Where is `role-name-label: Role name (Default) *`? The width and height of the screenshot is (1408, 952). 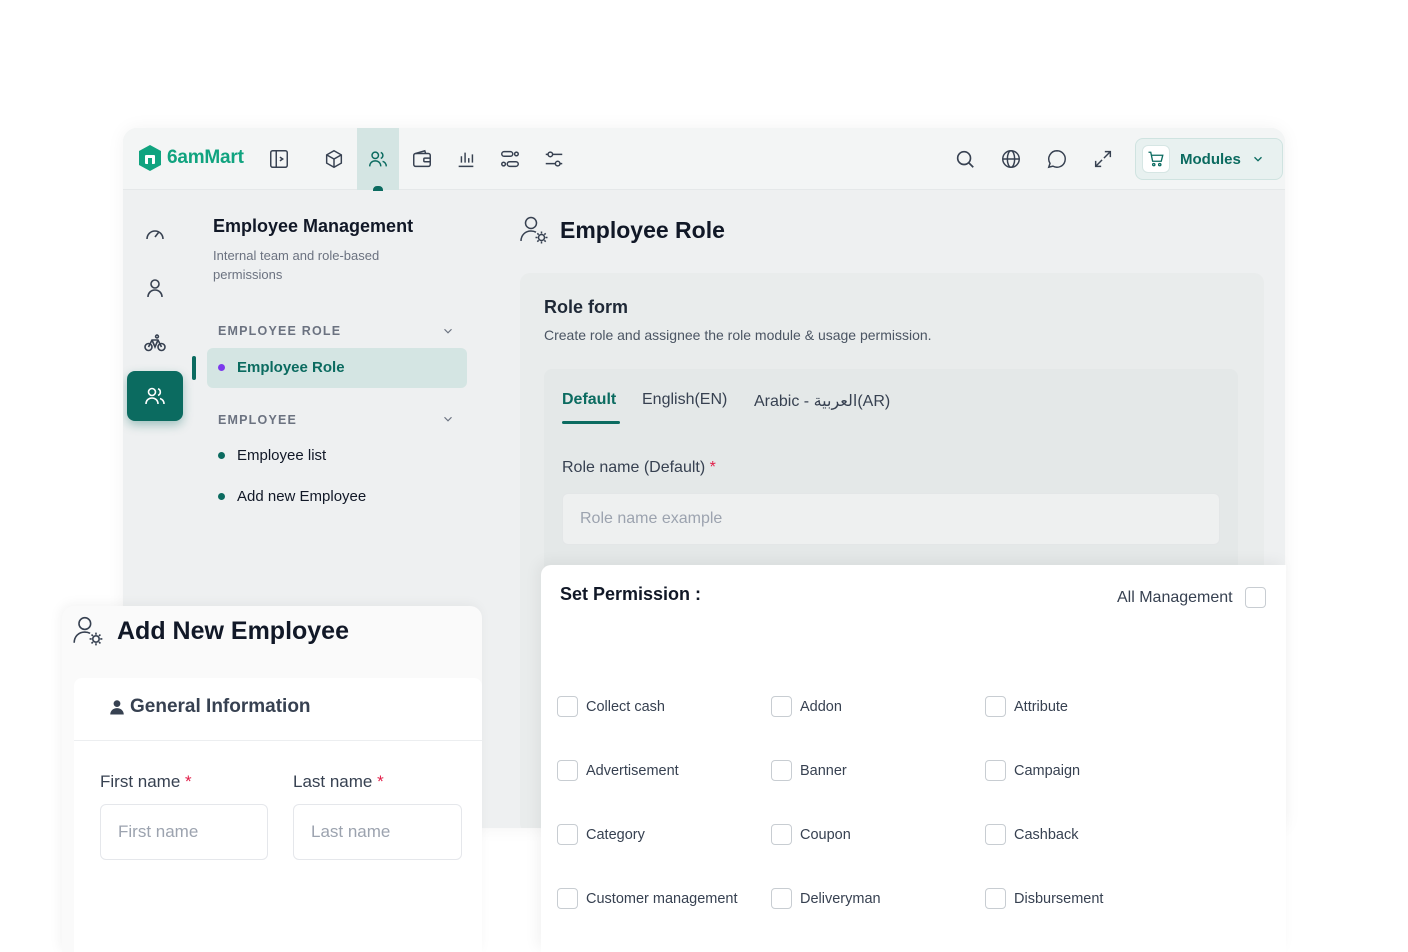 role-name-label: Role name (Default) * is located at coordinates (639, 468).